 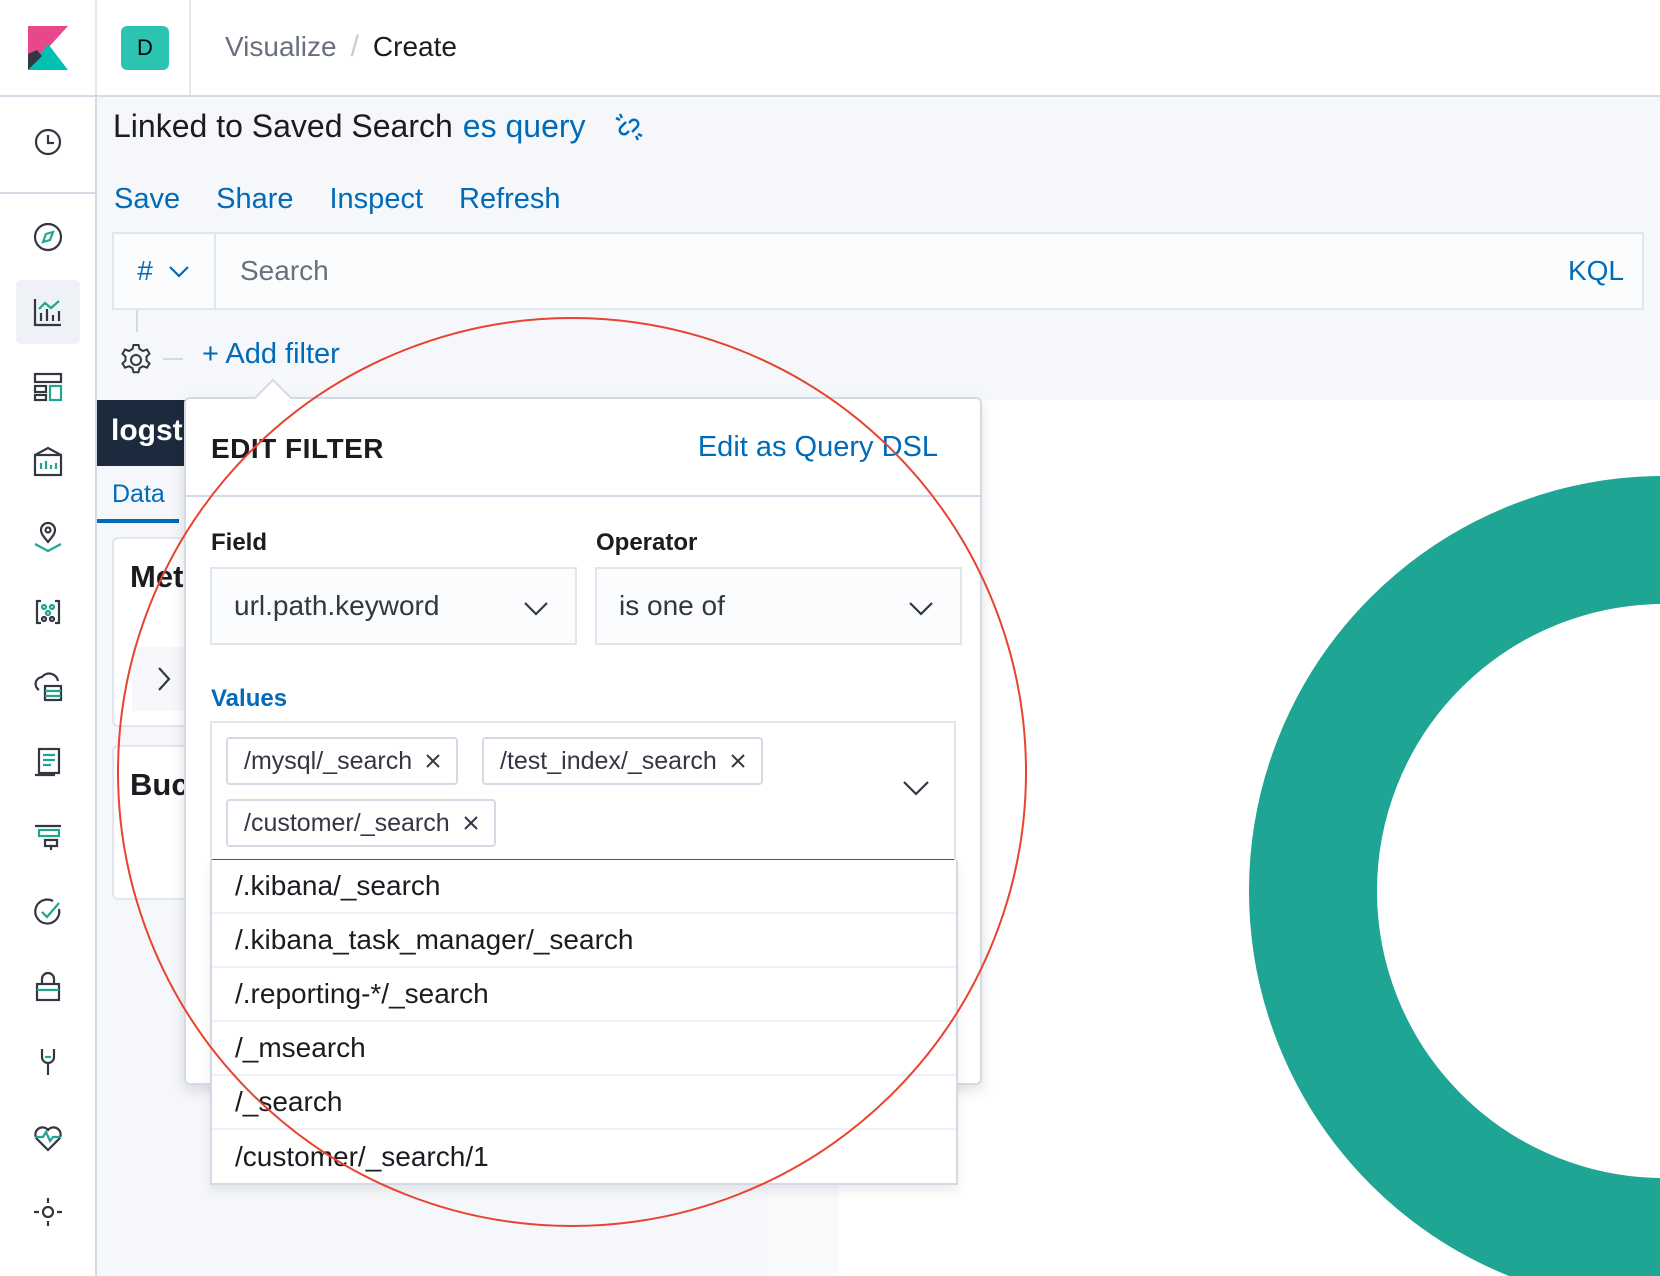 I want to click on apm-icon, so click(x=48, y=837).